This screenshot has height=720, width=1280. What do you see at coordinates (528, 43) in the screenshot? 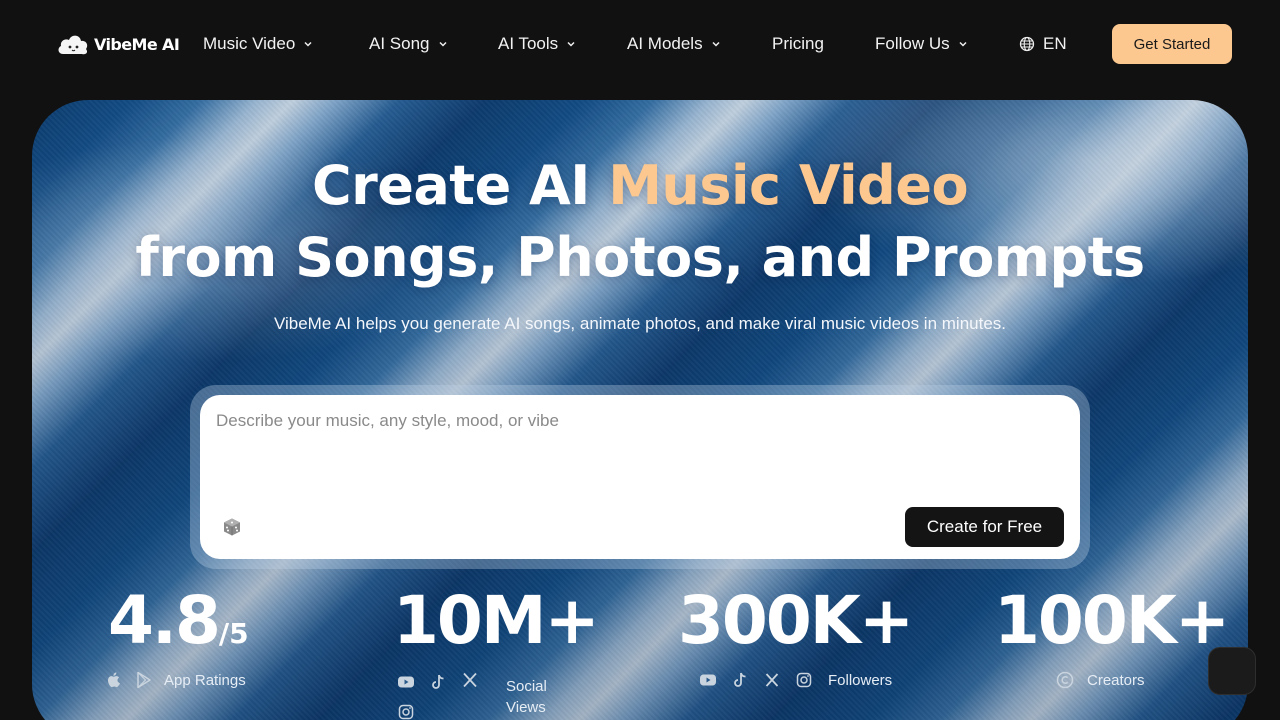
I see `nav-ai-tools-label: AI Tools` at bounding box center [528, 43].